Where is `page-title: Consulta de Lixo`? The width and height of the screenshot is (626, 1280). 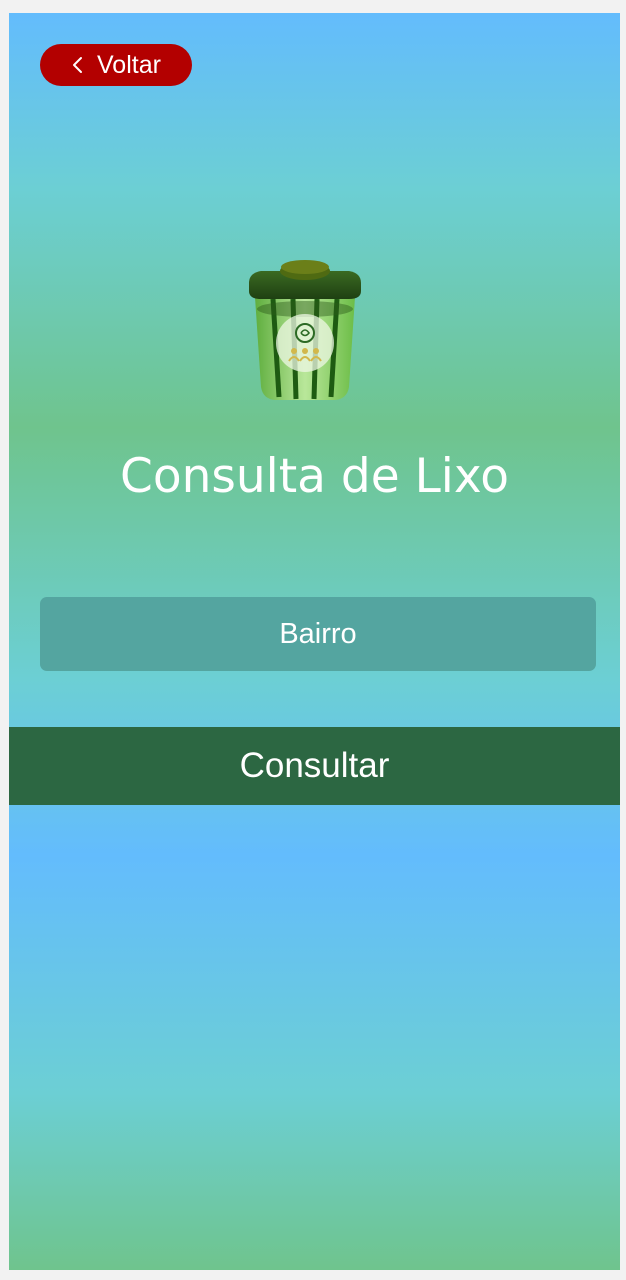
page-title: Consulta de Lixo is located at coordinates (314, 476).